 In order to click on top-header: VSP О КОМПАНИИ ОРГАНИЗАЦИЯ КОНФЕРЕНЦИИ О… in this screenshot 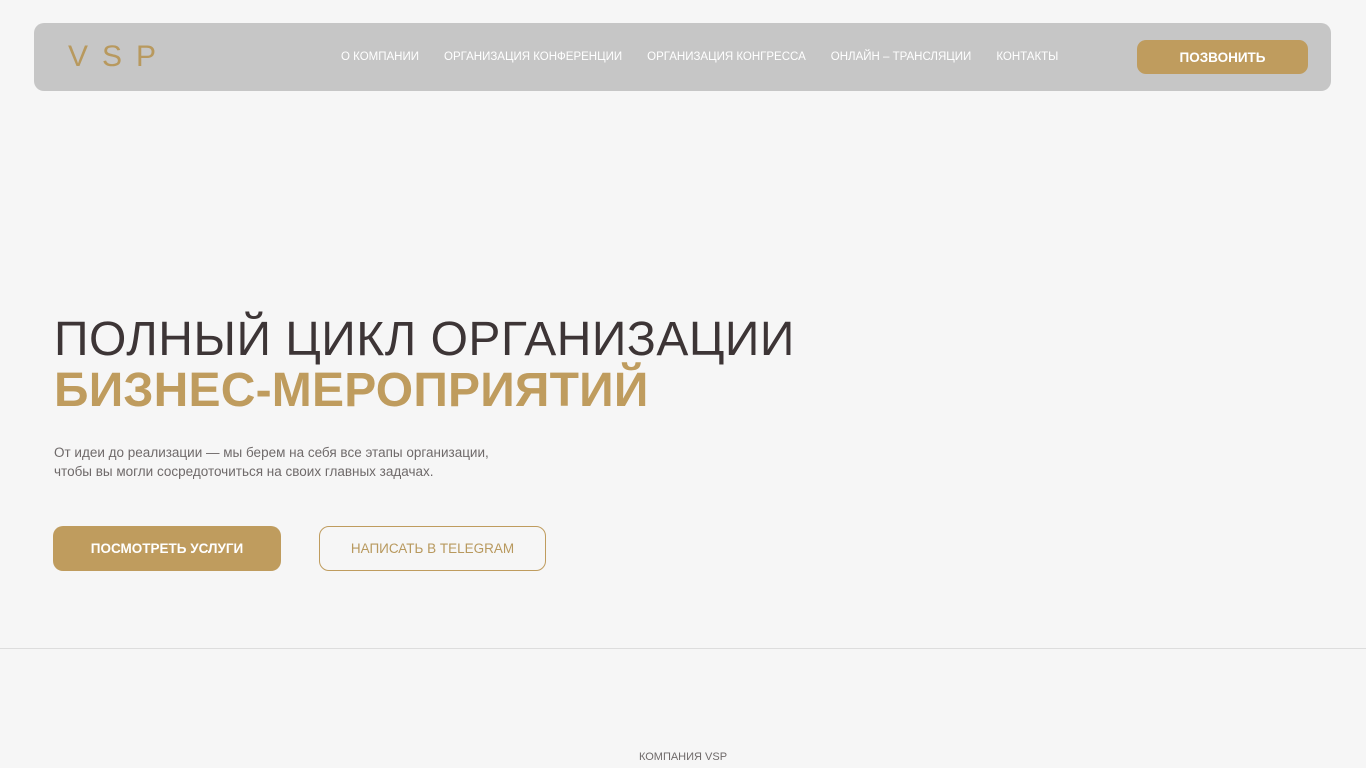, I will do `click(682, 57)`.